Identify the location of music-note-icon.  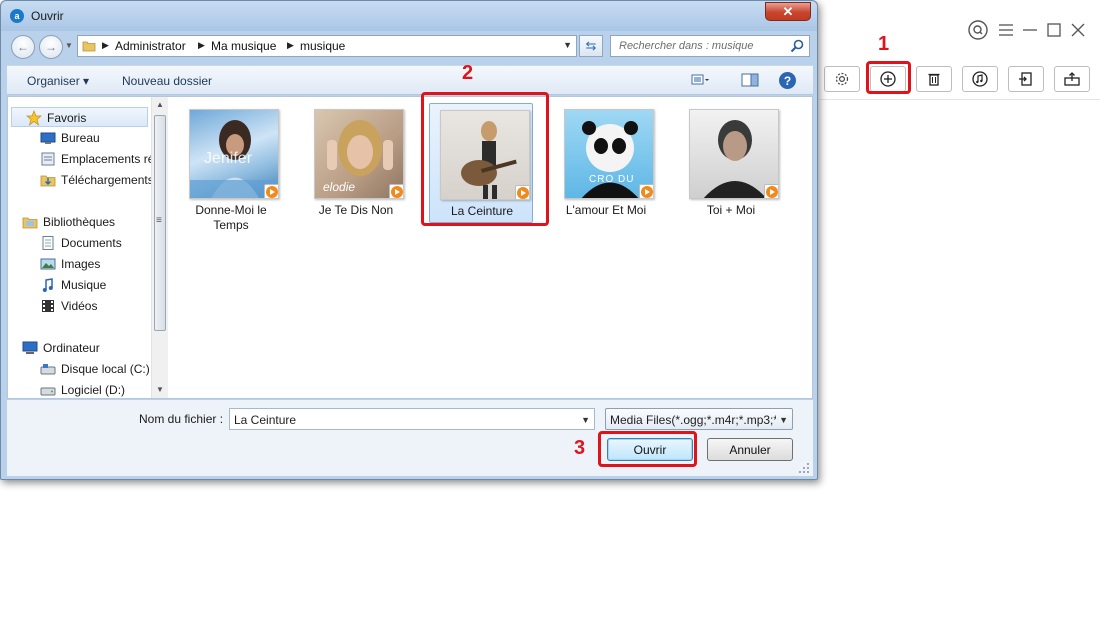
(47, 285).